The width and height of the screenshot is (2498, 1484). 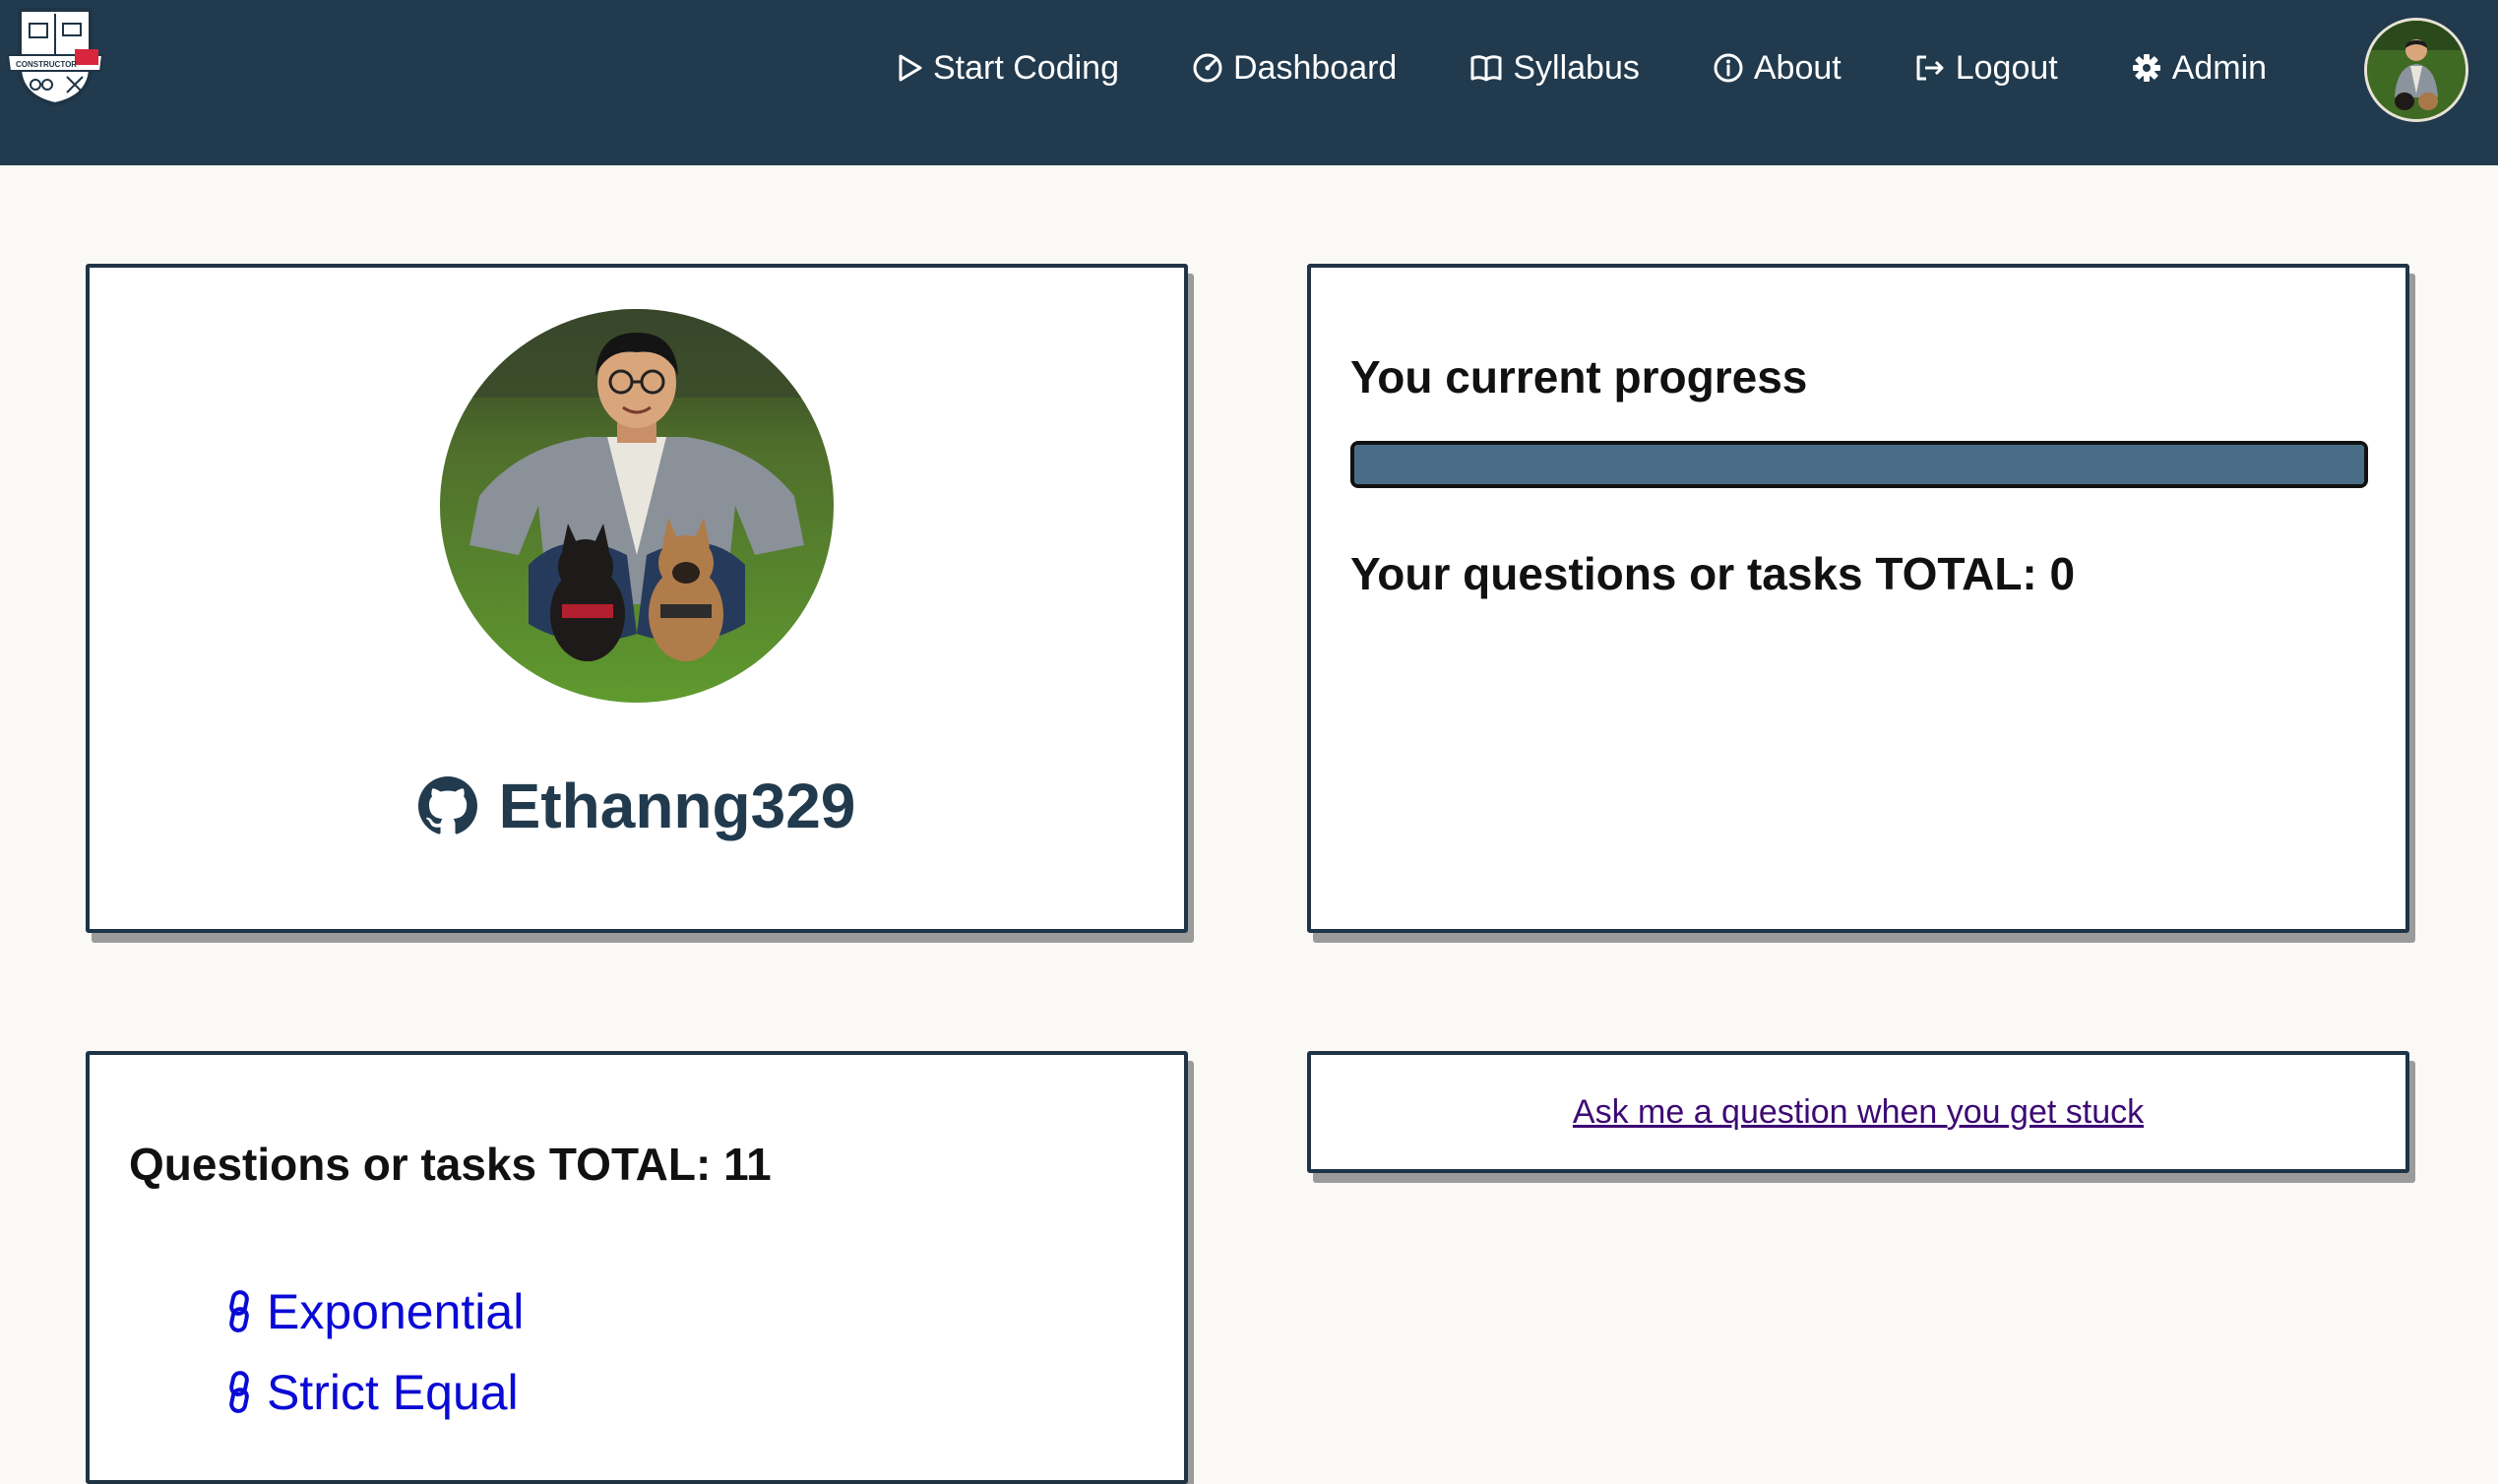 What do you see at coordinates (677, 806) in the screenshot?
I see `username: Ethanng329` at bounding box center [677, 806].